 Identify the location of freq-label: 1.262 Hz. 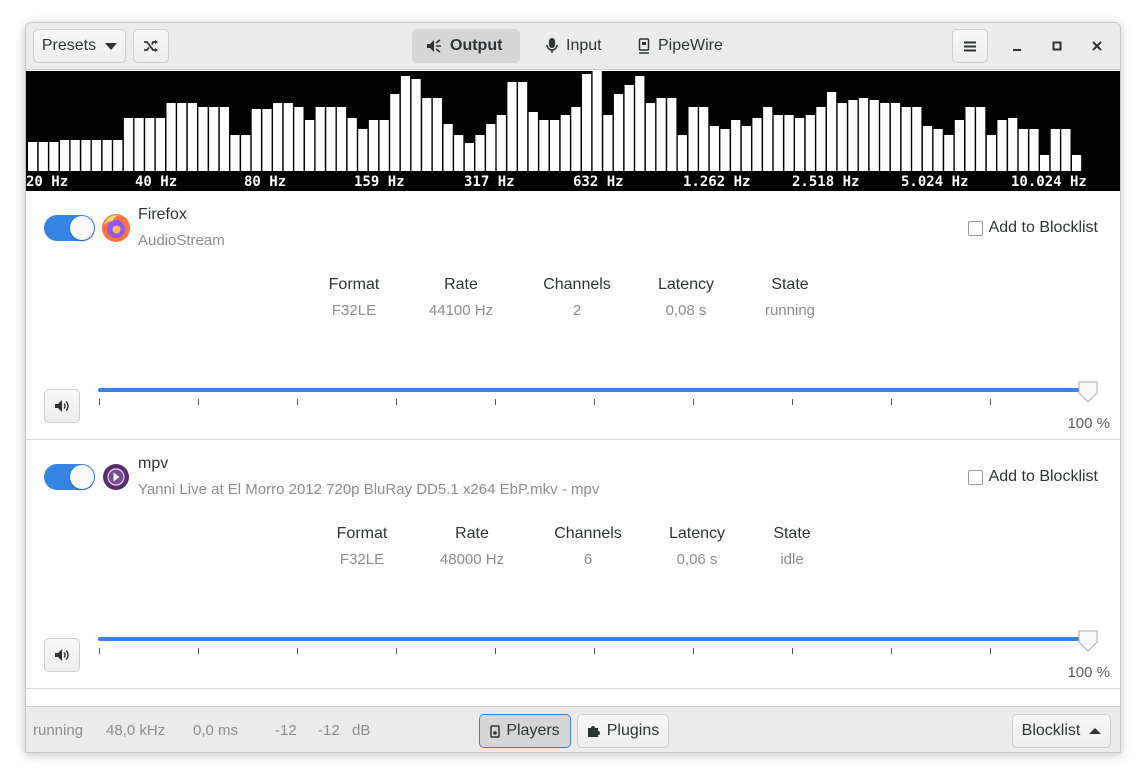
(717, 182).